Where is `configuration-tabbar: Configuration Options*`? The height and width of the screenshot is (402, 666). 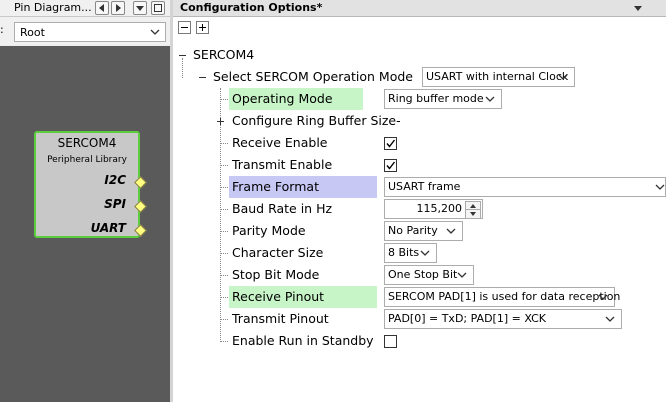
configuration-tabbar: Configuration Options* is located at coordinates (419, 8).